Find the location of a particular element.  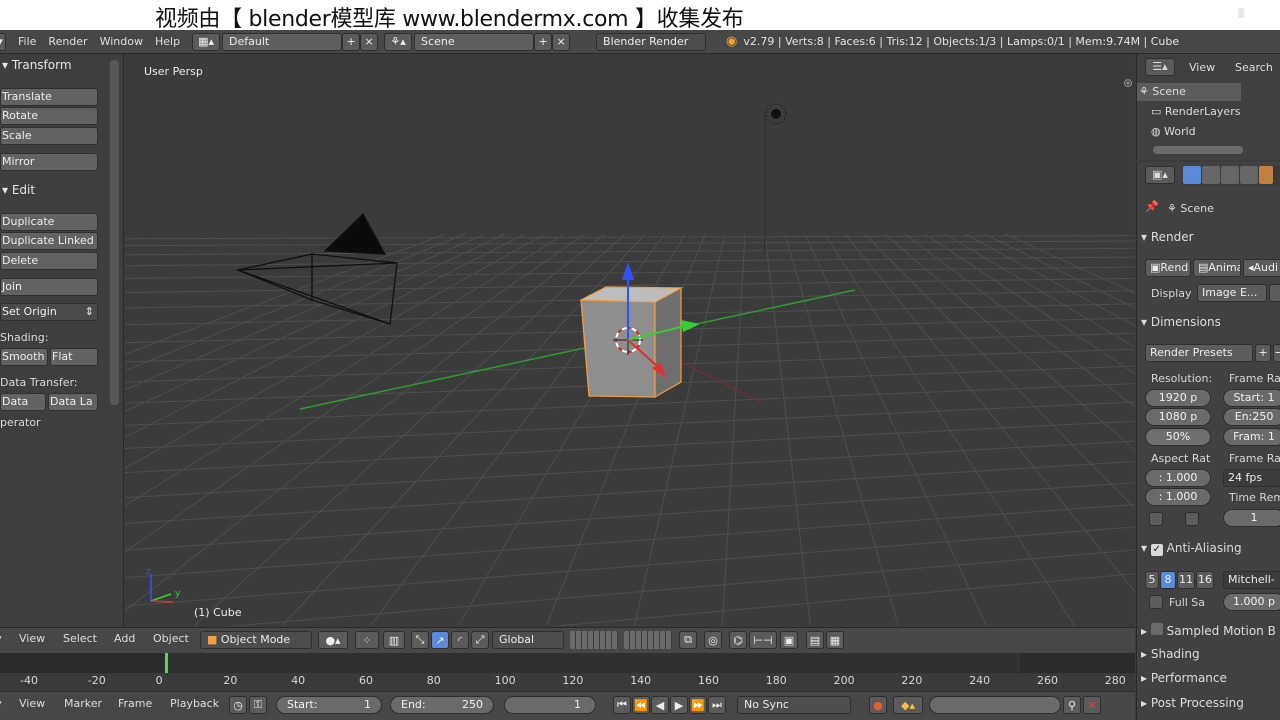

sampled-motion-blur-panel-header: ▸ Sampled Motion B is located at coordinates (1208, 630).